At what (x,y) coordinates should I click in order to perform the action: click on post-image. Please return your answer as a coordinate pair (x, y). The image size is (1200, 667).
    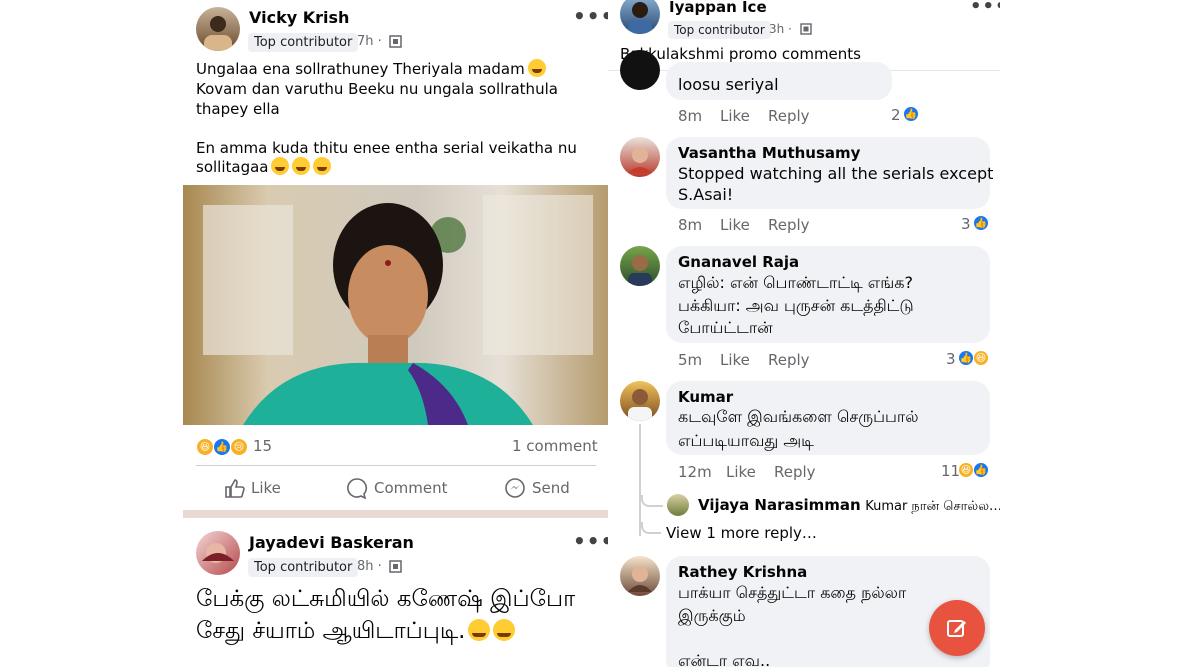
    Looking at the image, I should click on (395, 305).